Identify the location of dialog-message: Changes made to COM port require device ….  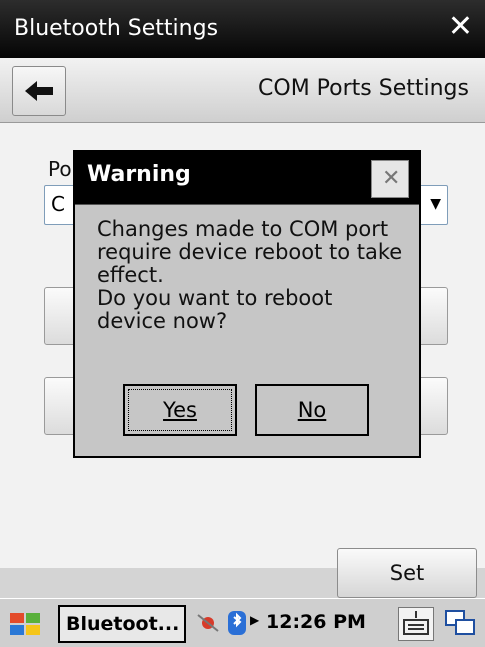
(250, 275).